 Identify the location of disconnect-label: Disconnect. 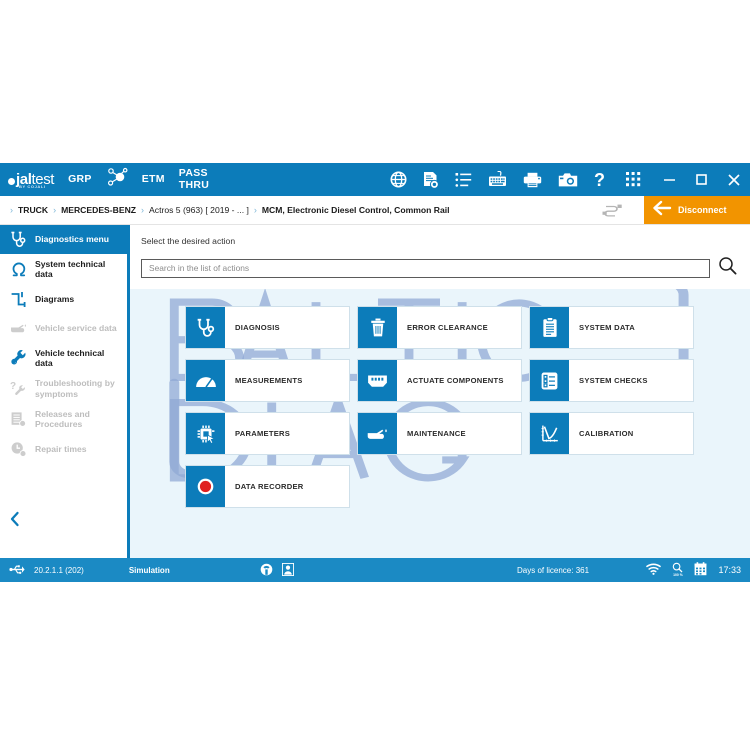
(702, 210).